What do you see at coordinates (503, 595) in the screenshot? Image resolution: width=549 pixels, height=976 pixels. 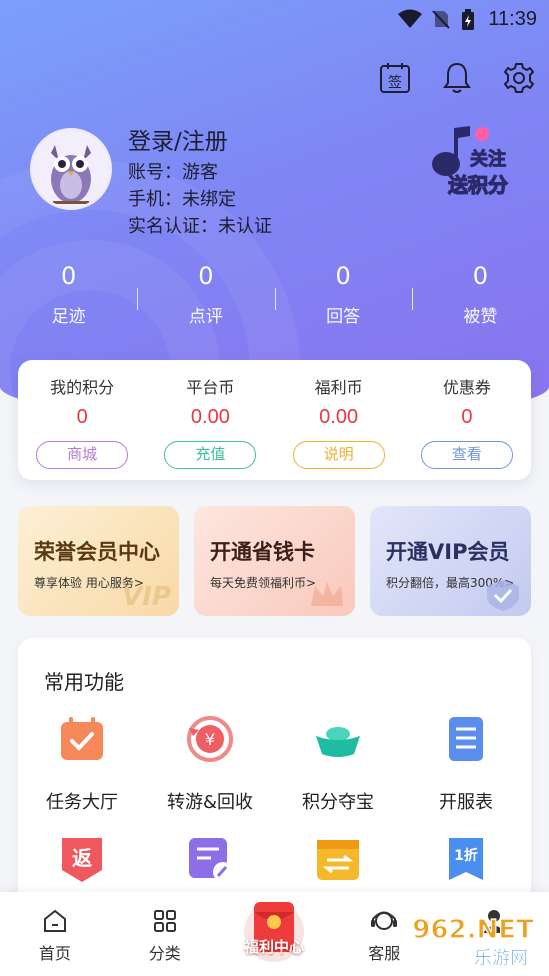 I see `vip-shield-icon` at bounding box center [503, 595].